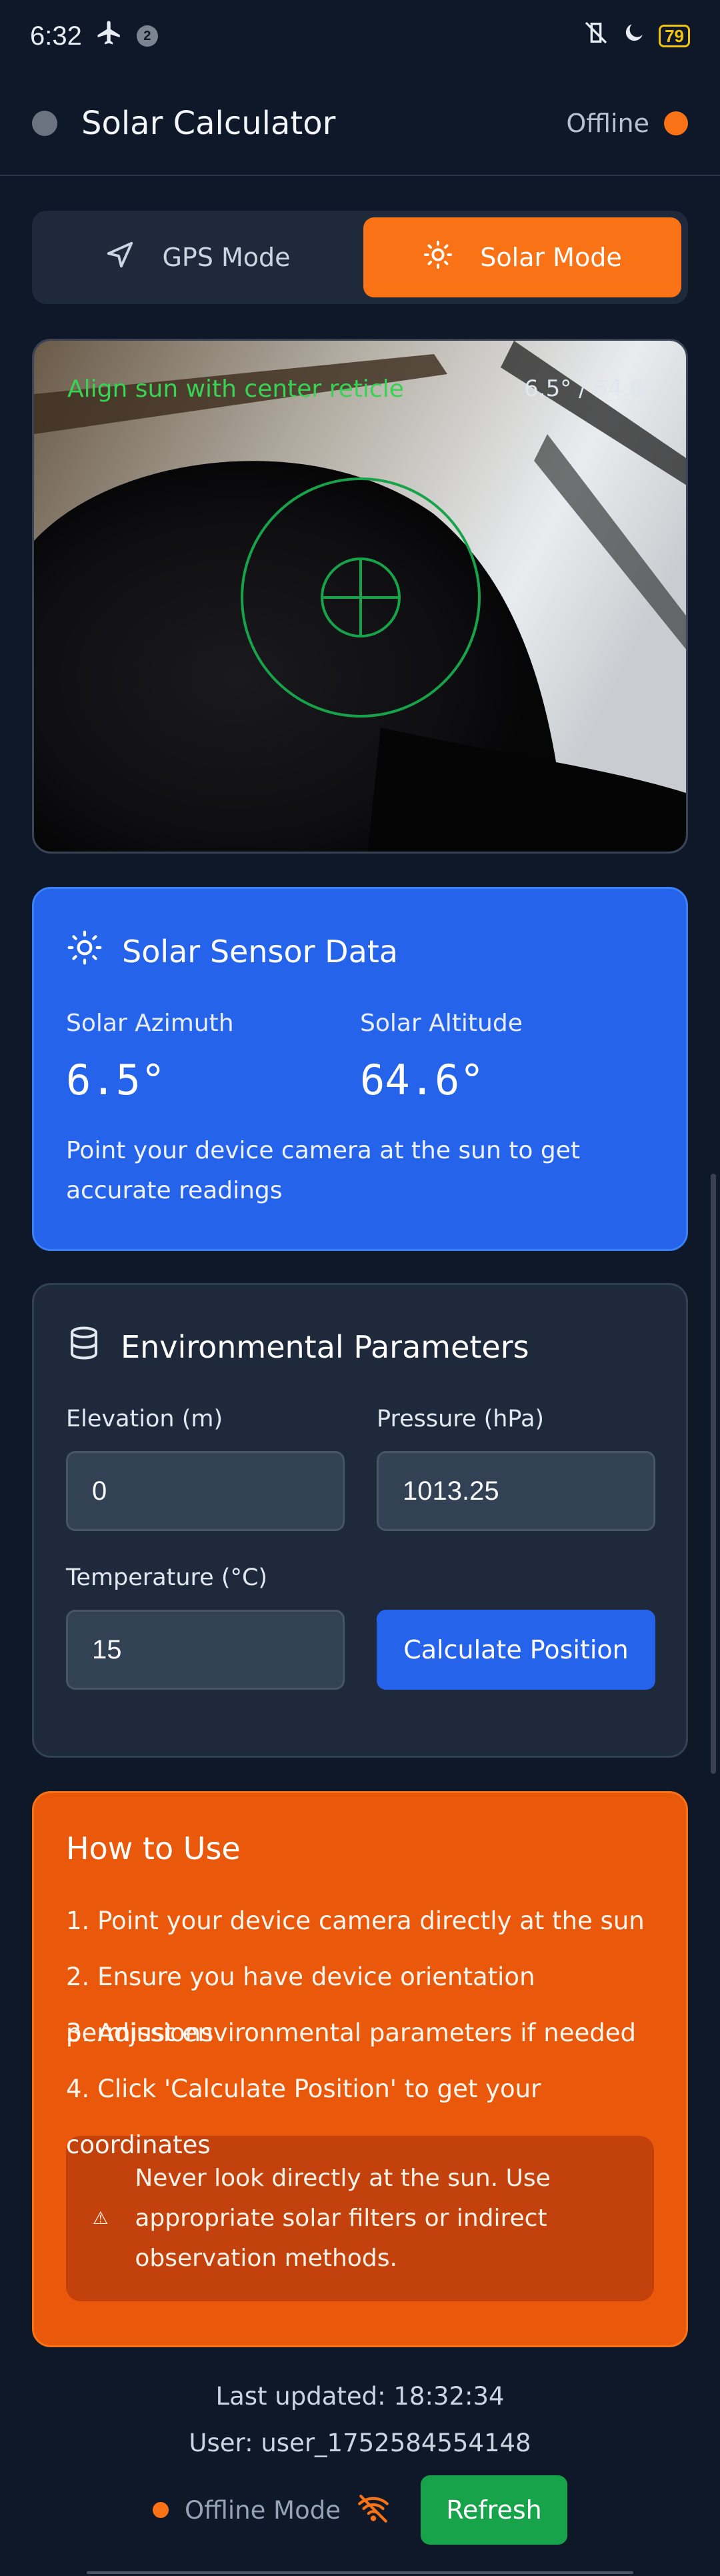 This screenshot has width=720, height=2576. Describe the element at coordinates (713, 1474) in the screenshot. I see `scrollbar` at that location.